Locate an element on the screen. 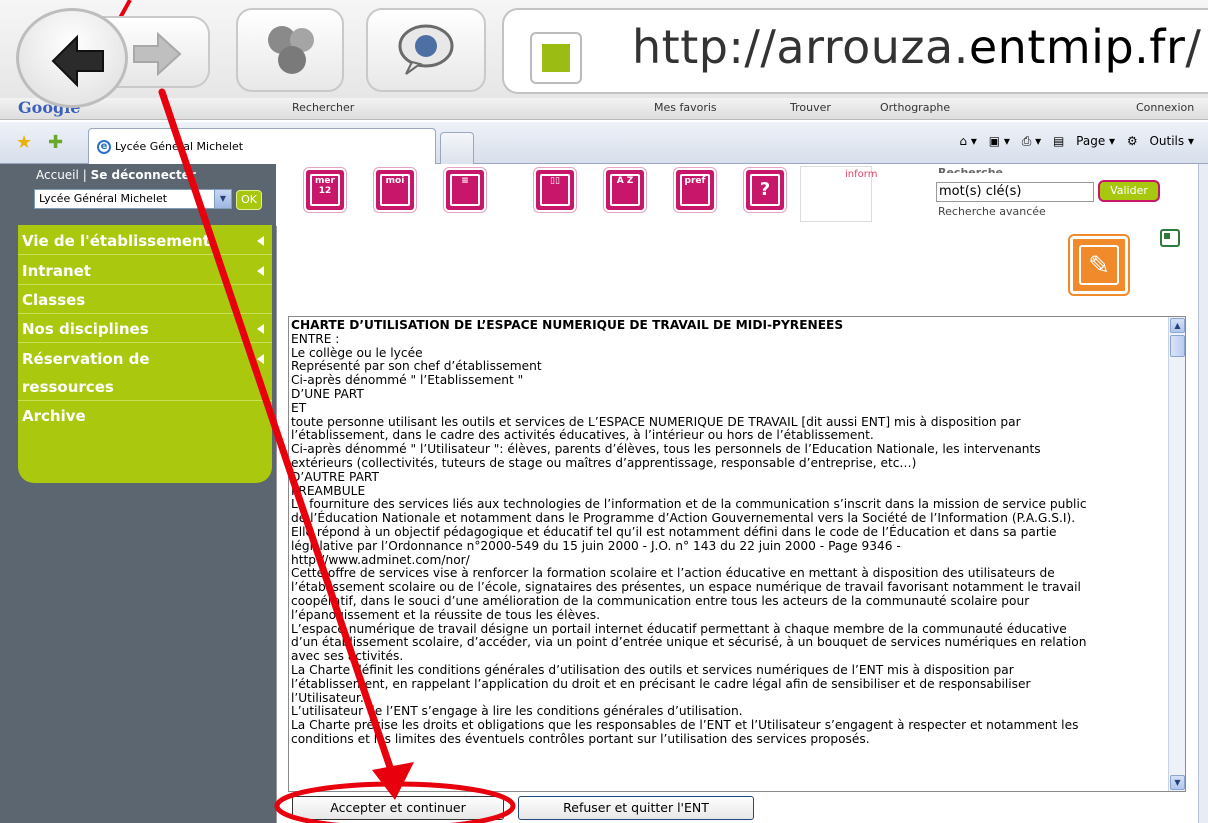  site-favicon-icon is located at coordinates (556, 58).